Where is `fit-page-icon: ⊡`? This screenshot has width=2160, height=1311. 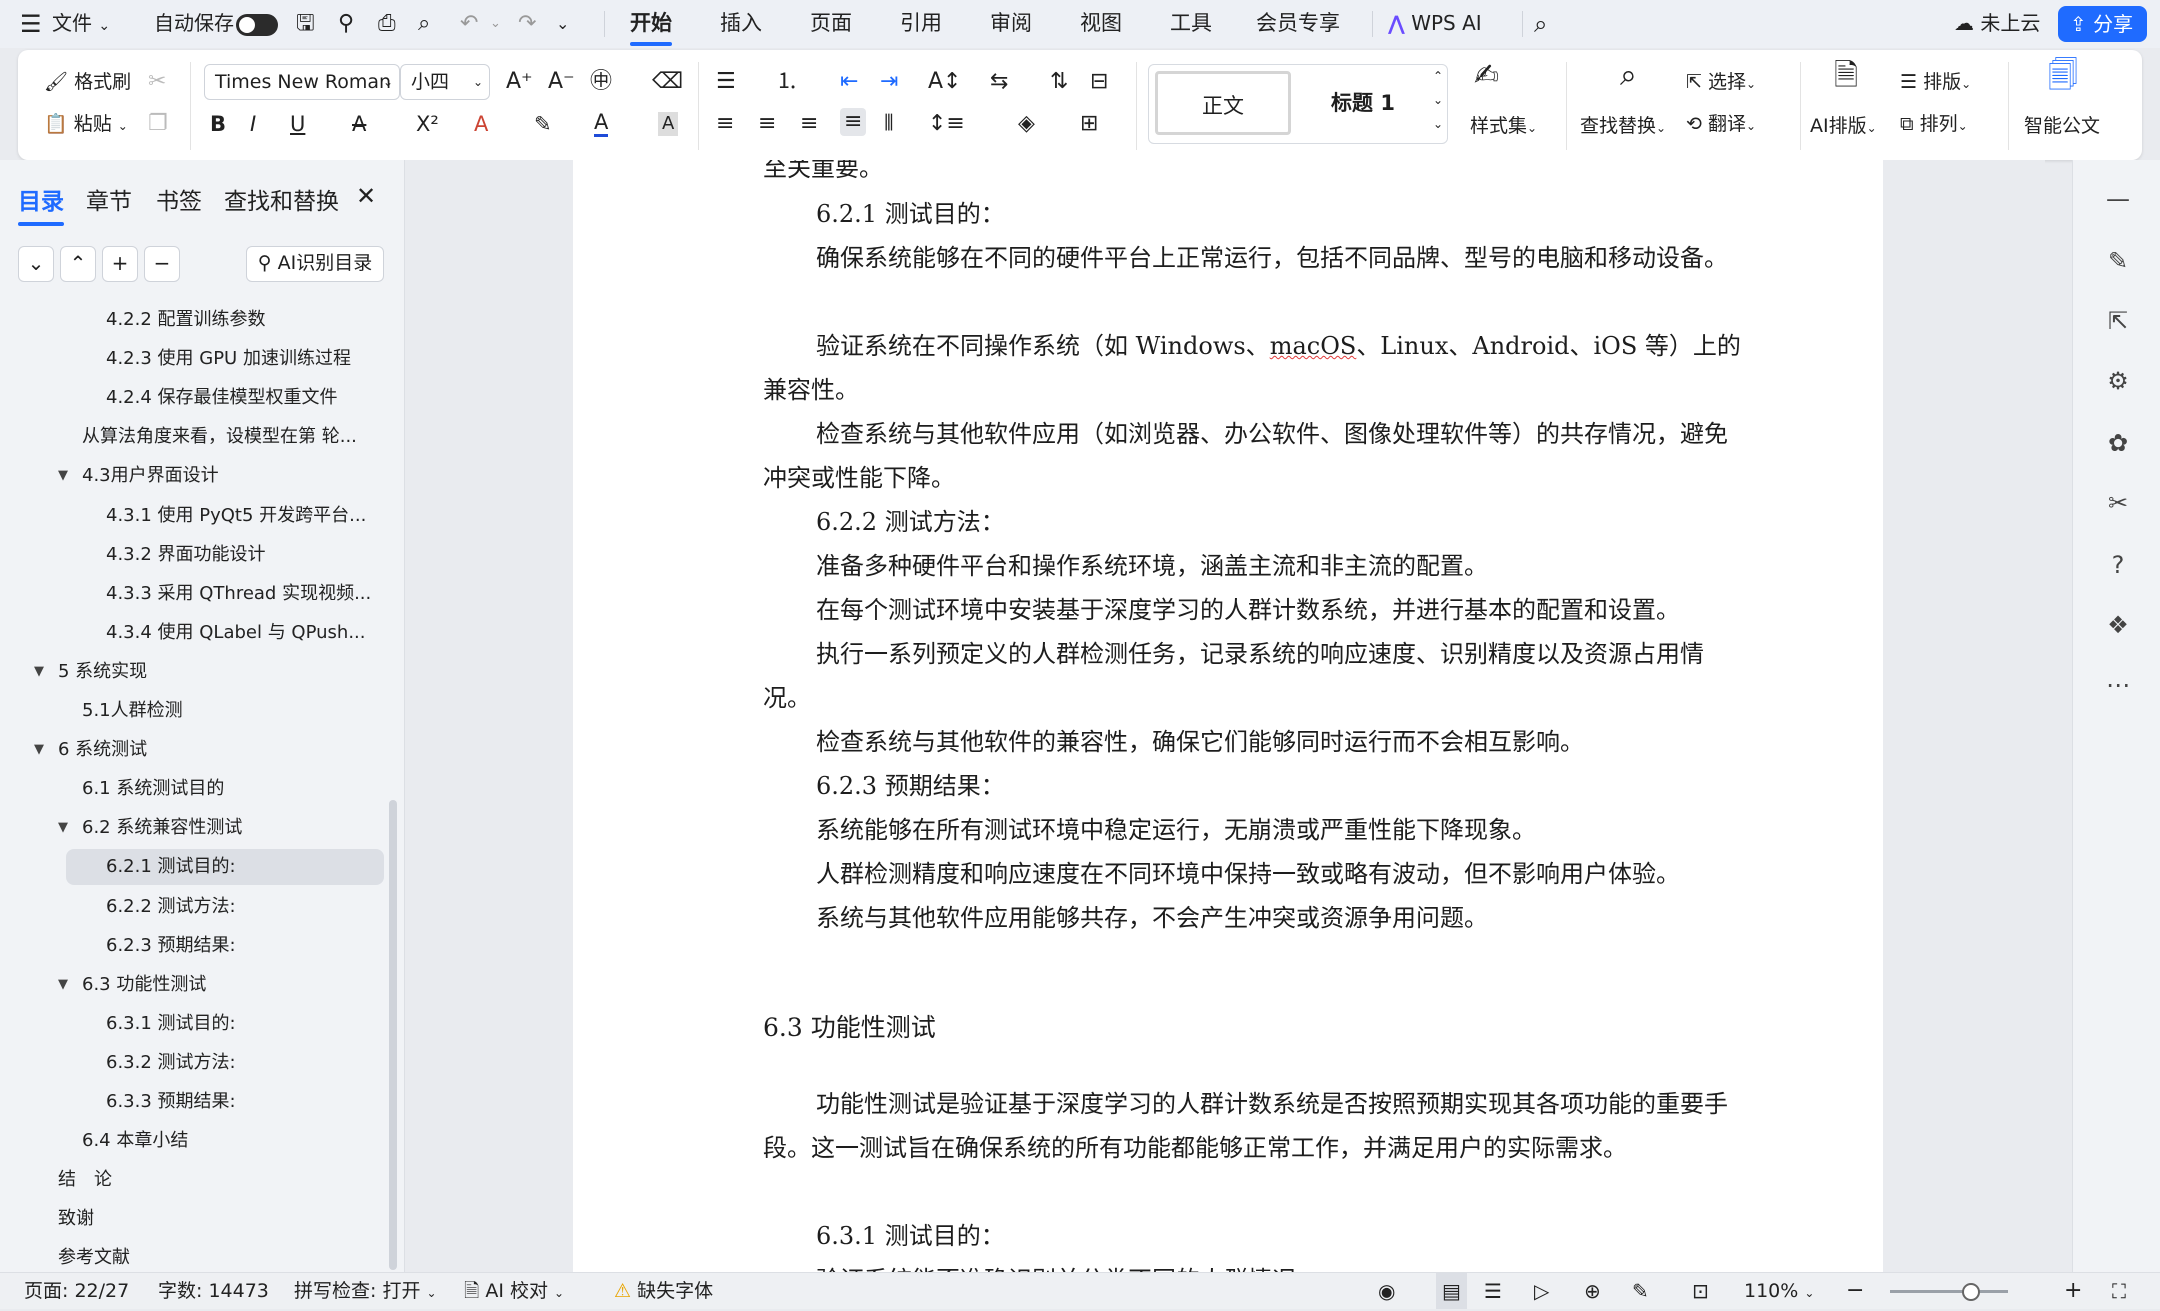 fit-page-icon: ⊡ is located at coordinates (1700, 1291).